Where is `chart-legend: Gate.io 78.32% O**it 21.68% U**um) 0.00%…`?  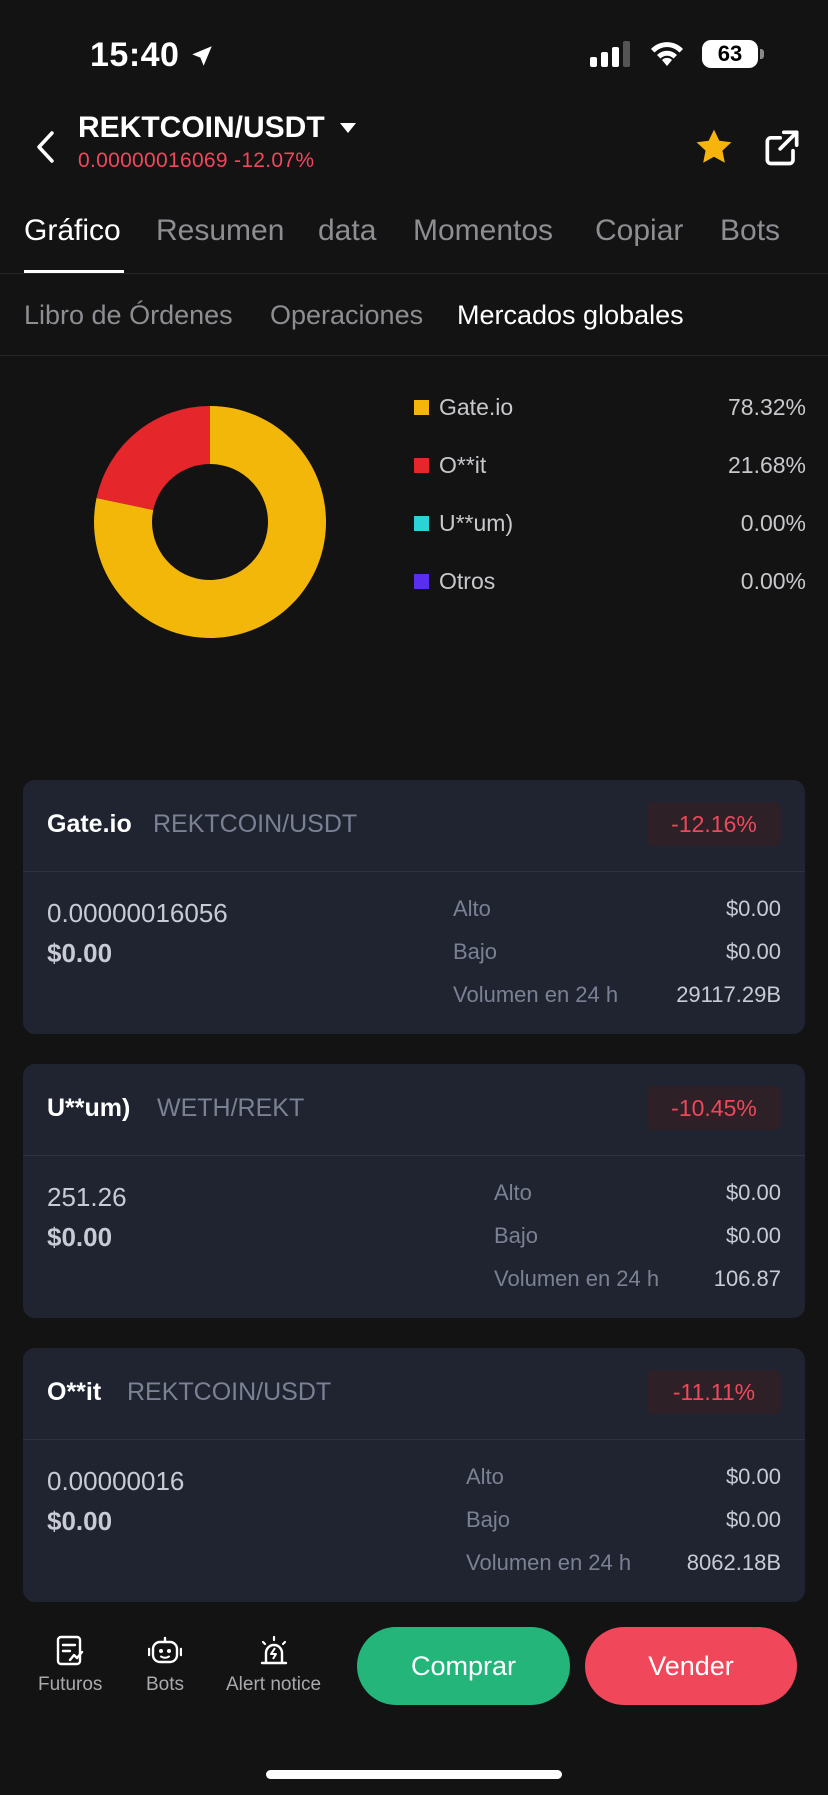 chart-legend: Gate.io 78.32% O**it 21.68% U**um) 0.00%… is located at coordinates (610, 494).